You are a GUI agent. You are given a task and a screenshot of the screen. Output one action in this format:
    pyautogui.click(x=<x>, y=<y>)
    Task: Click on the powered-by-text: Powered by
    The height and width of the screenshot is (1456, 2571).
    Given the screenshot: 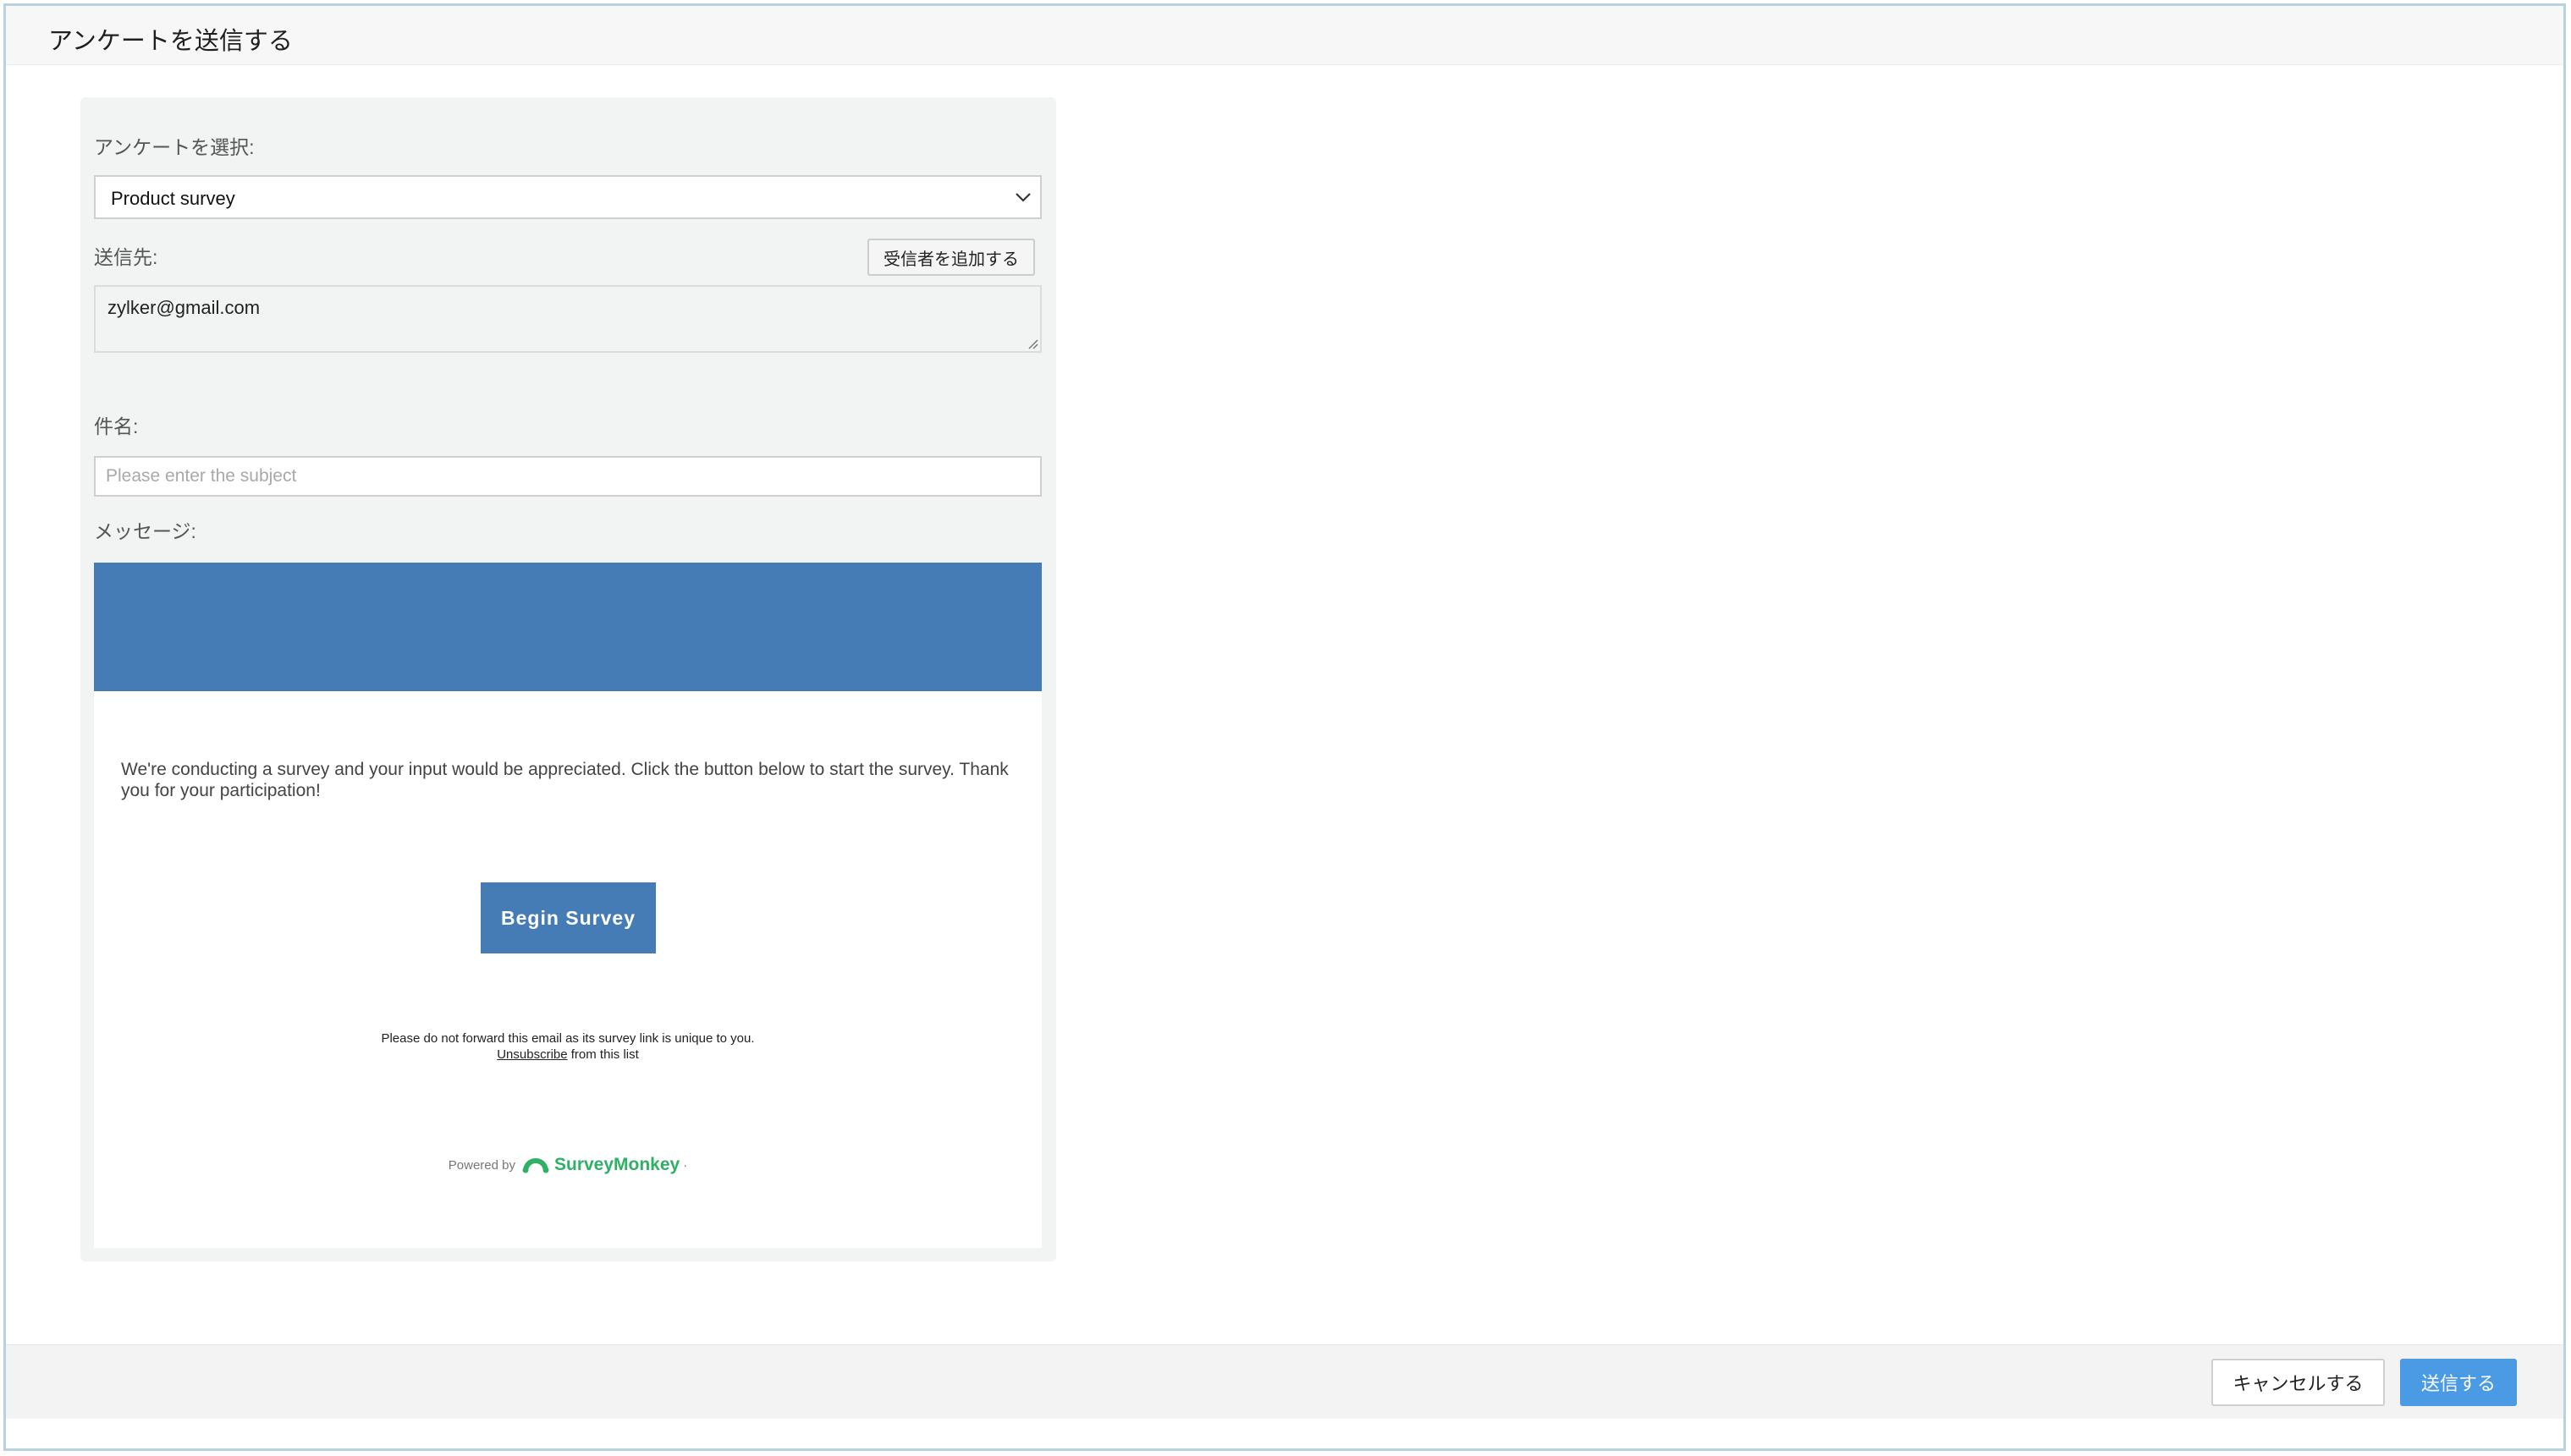 What is the action you would take?
    pyautogui.click(x=481, y=1165)
    